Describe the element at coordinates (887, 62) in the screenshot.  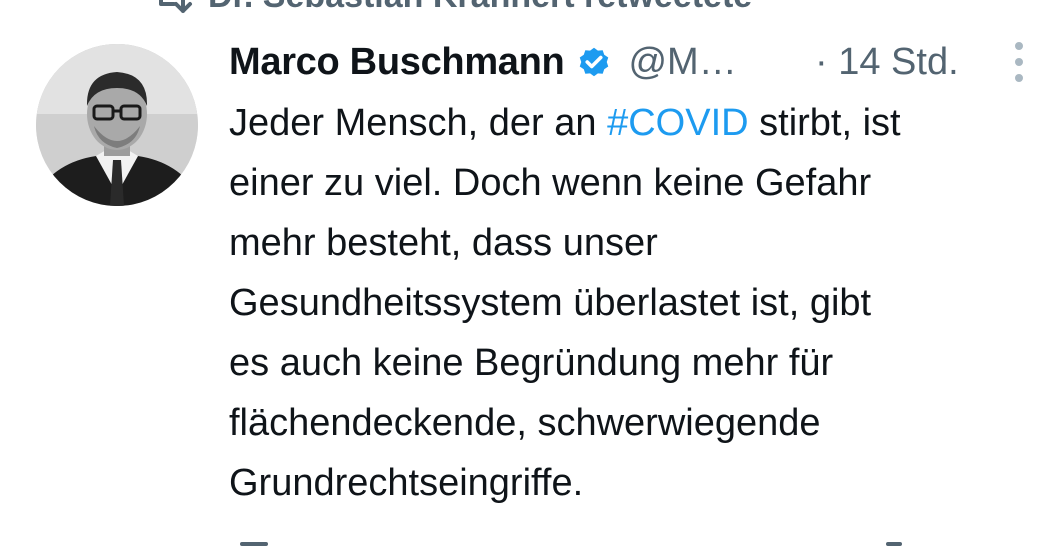
I see `tweet-timestamp: · 14 Std.` at that location.